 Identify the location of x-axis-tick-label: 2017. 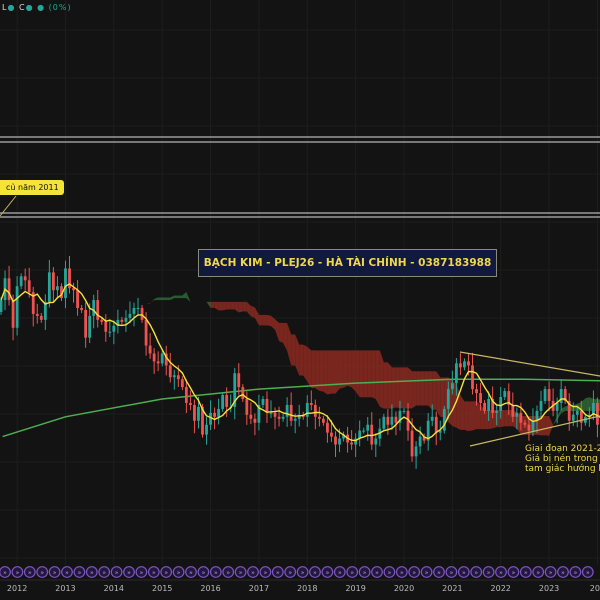
(259, 588).